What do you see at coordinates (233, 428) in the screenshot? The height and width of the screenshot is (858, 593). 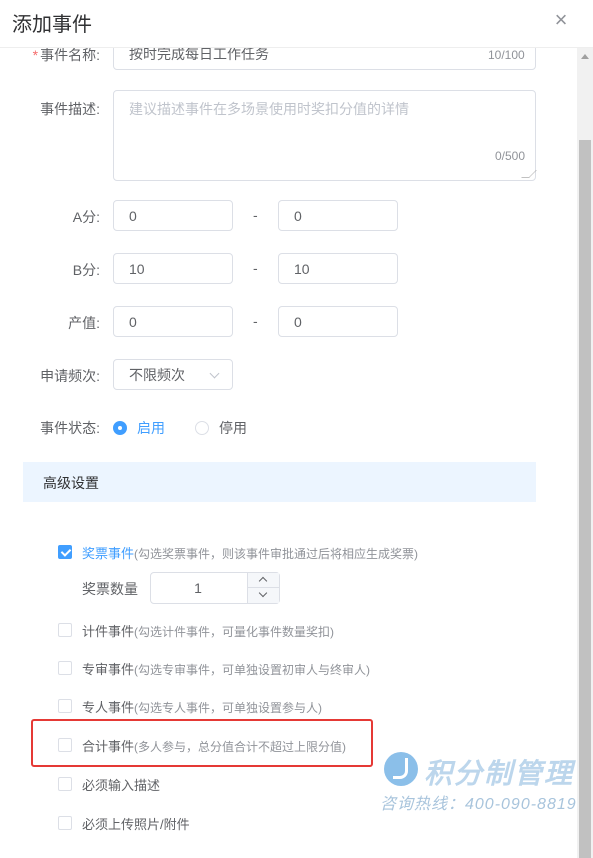 I see `status-disabled-text: 停用` at bounding box center [233, 428].